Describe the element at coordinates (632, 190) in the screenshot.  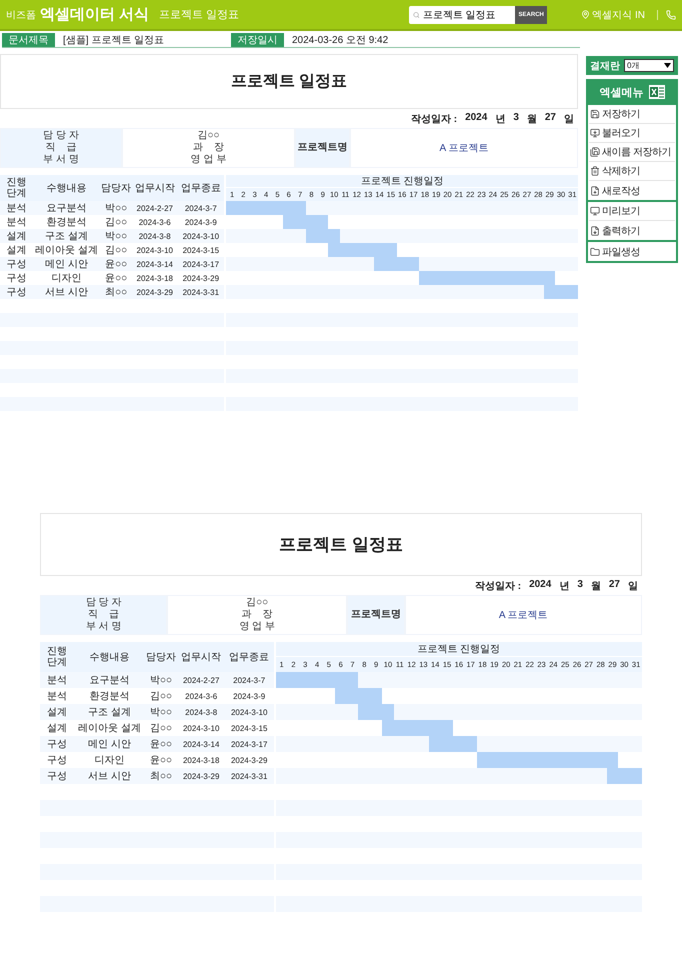
I see `menu-item: 새로작성` at that location.